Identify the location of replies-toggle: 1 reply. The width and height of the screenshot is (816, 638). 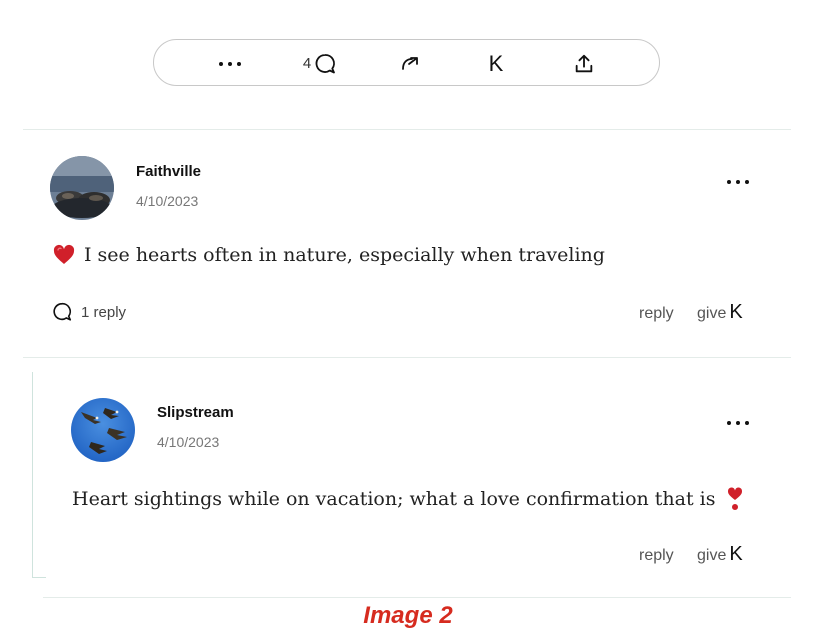
(88, 312).